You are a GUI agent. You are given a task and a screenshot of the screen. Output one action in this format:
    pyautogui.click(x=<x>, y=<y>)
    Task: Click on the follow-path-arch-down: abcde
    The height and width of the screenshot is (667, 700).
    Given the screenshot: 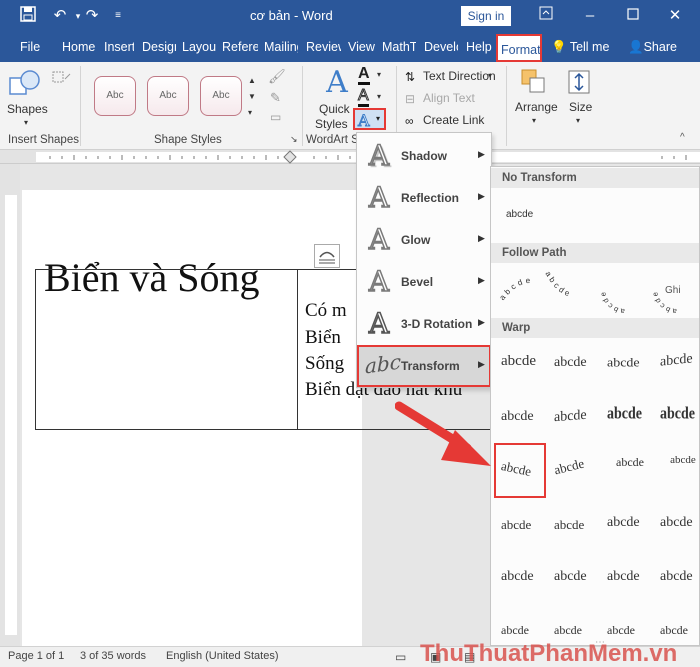 What is the action you would take?
    pyautogui.click(x=571, y=288)
    